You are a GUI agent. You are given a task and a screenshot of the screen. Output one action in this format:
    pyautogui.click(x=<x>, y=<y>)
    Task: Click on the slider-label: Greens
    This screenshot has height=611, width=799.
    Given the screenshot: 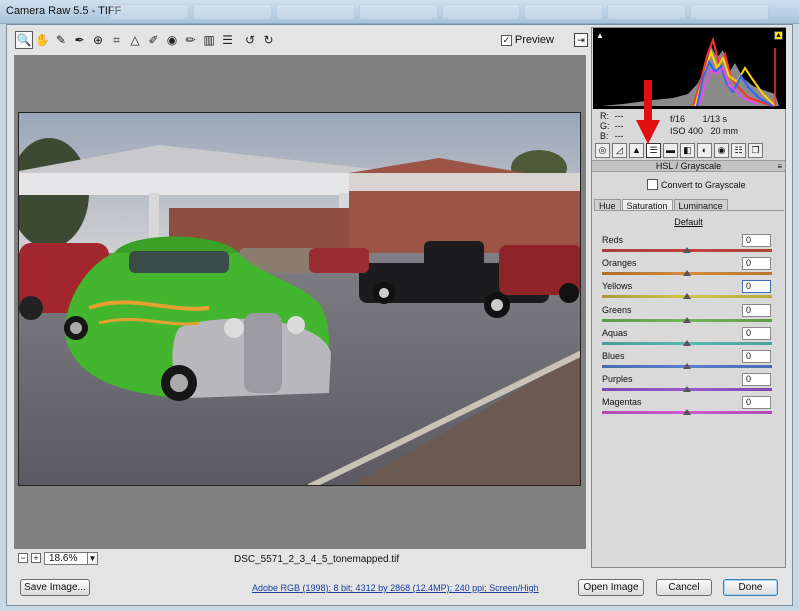 What is the action you would take?
    pyautogui.click(x=617, y=309)
    